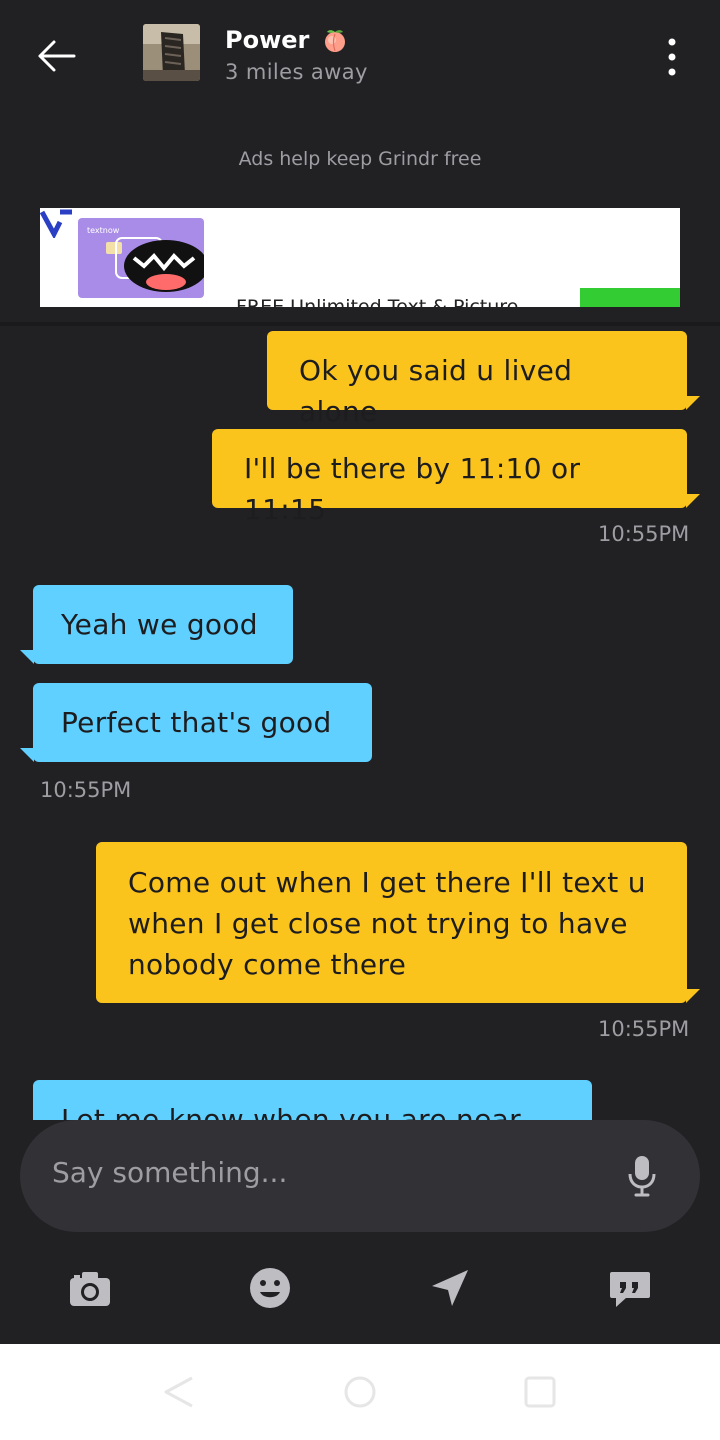 This screenshot has width=720, height=1440. I want to click on profile-distance: 3 miles away, so click(296, 72).